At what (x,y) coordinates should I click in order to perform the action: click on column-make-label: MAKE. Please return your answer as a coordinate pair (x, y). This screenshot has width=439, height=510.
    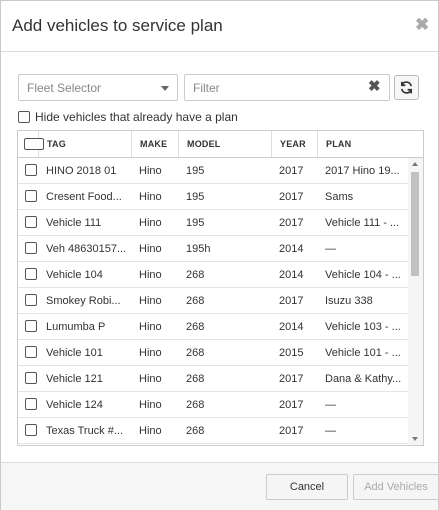
    Looking at the image, I should click on (154, 144).